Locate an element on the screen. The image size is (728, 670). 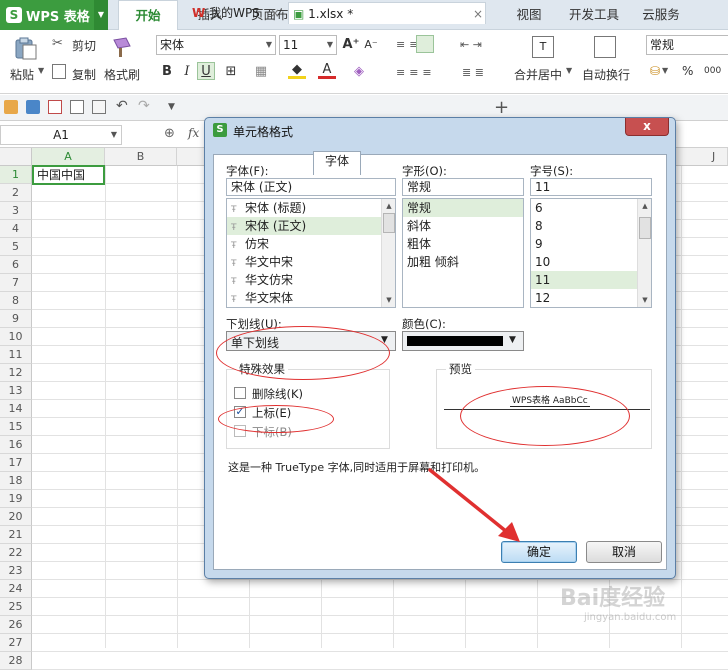
column-header-a: A is located at coordinates (68, 157).